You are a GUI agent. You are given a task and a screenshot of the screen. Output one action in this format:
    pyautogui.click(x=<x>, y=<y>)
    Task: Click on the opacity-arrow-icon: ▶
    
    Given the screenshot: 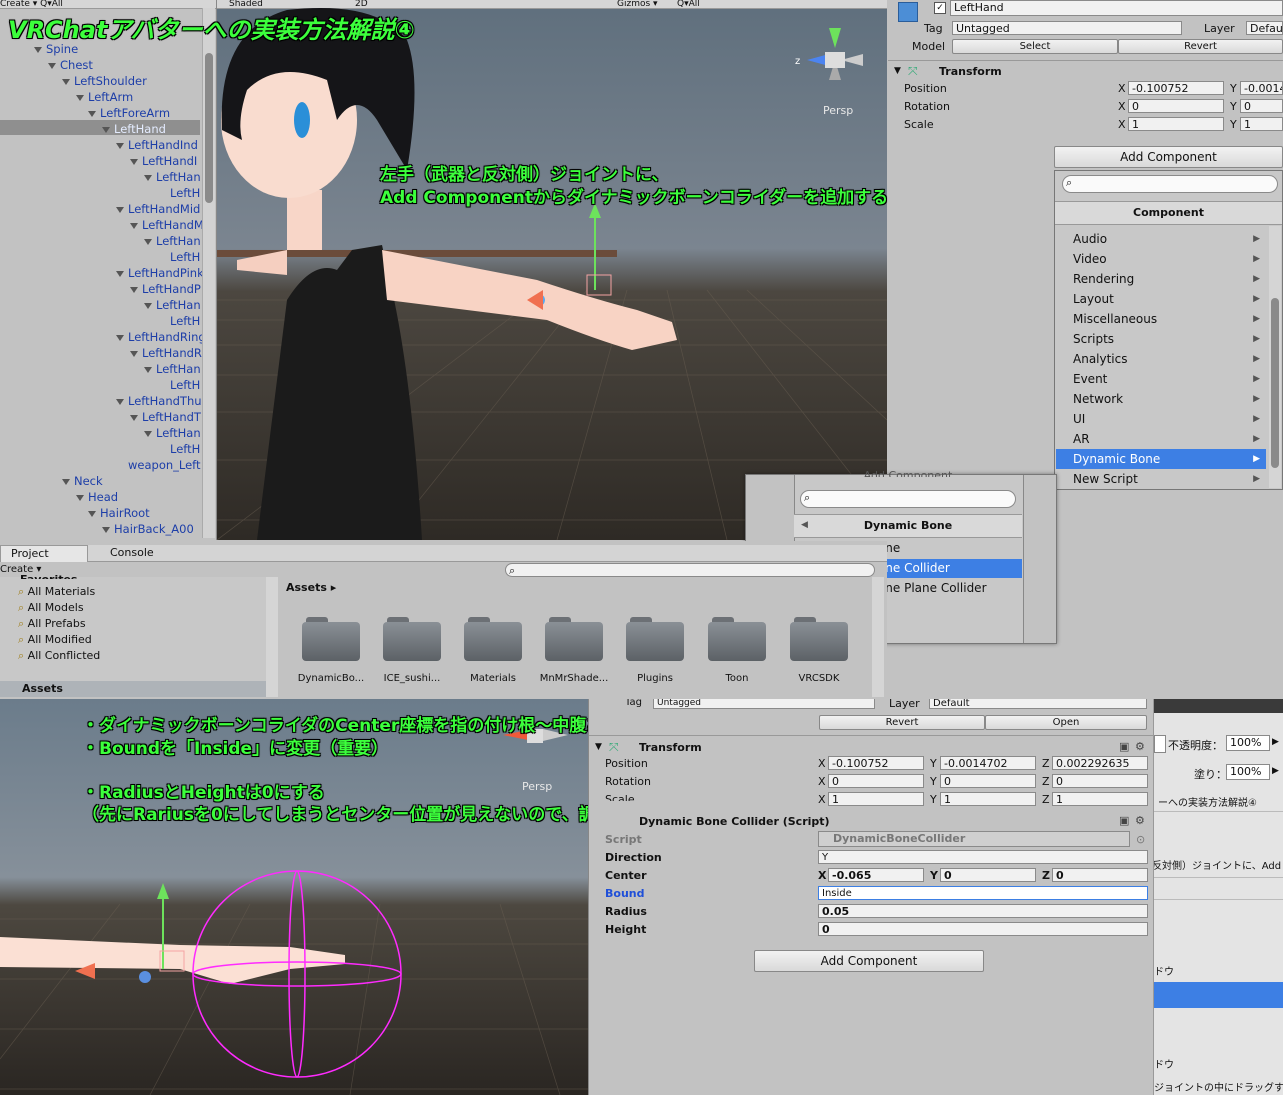 What is the action you would take?
    pyautogui.click(x=1275, y=742)
    